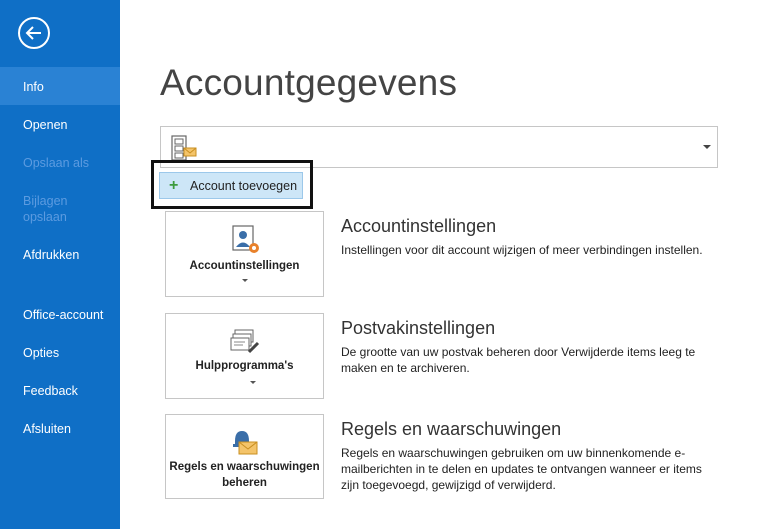 The image size is (783, 529). I want to click on nav-openen: Openen, so click(60, 125).